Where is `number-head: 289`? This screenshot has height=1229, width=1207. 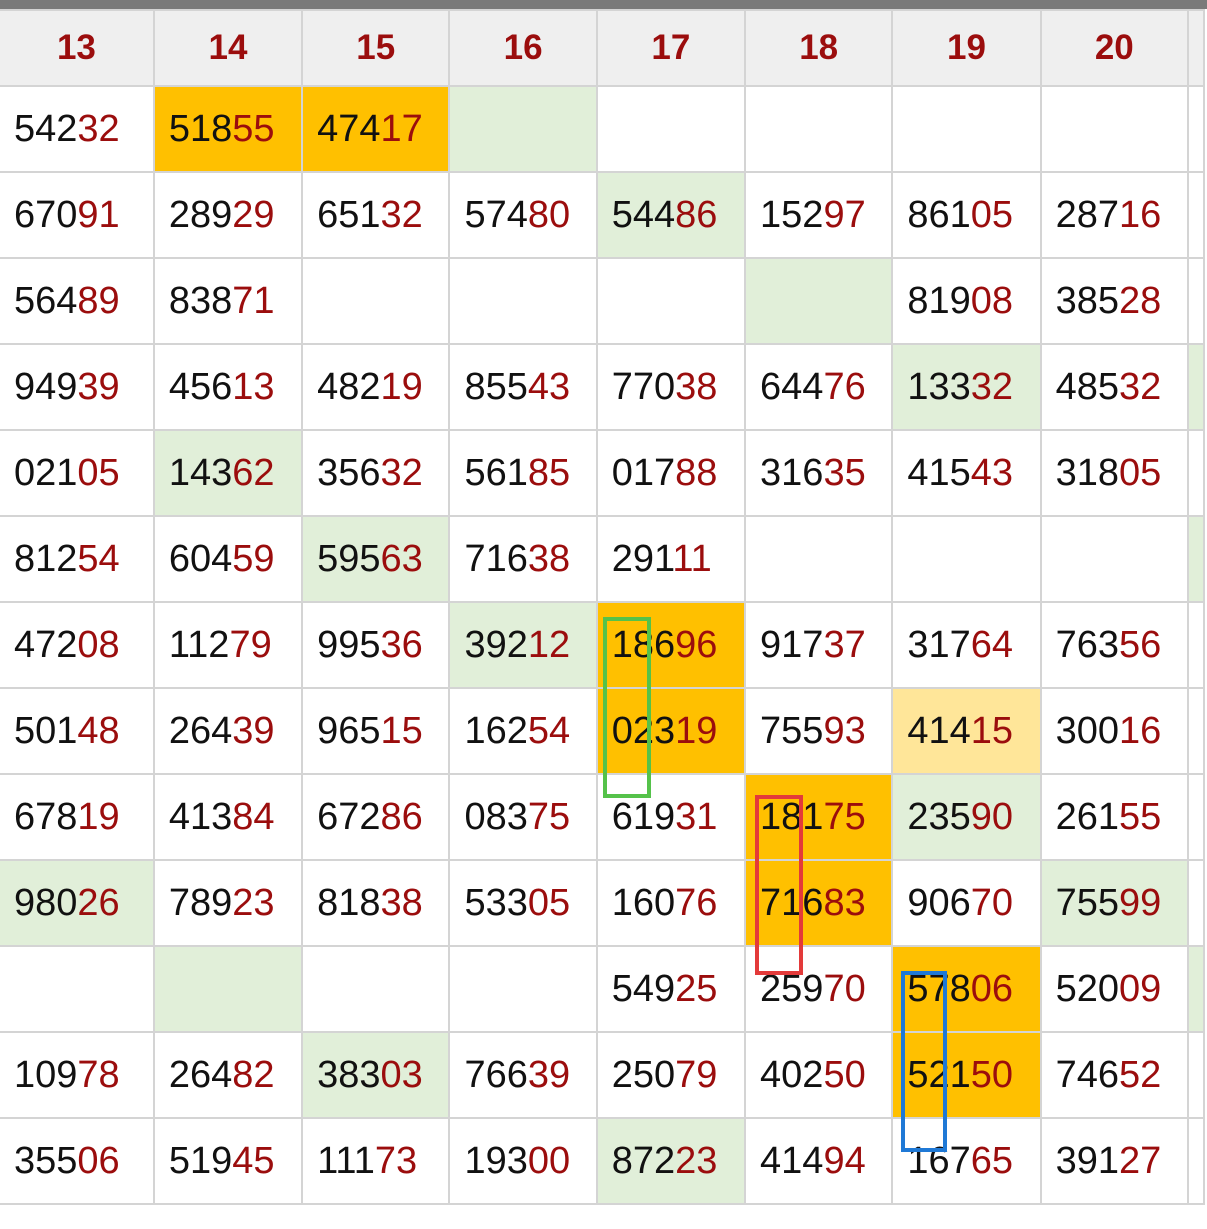
number-head: 289 is located at coordinates (200, 214).